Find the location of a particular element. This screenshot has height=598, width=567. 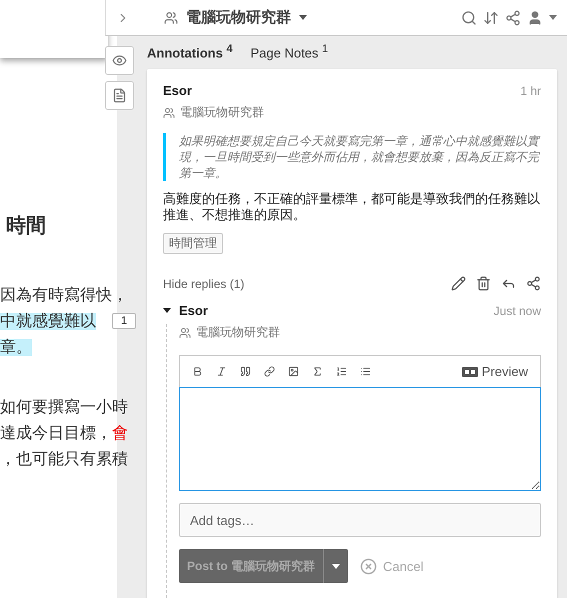

bold-icon is located at coordinates (197, 372).